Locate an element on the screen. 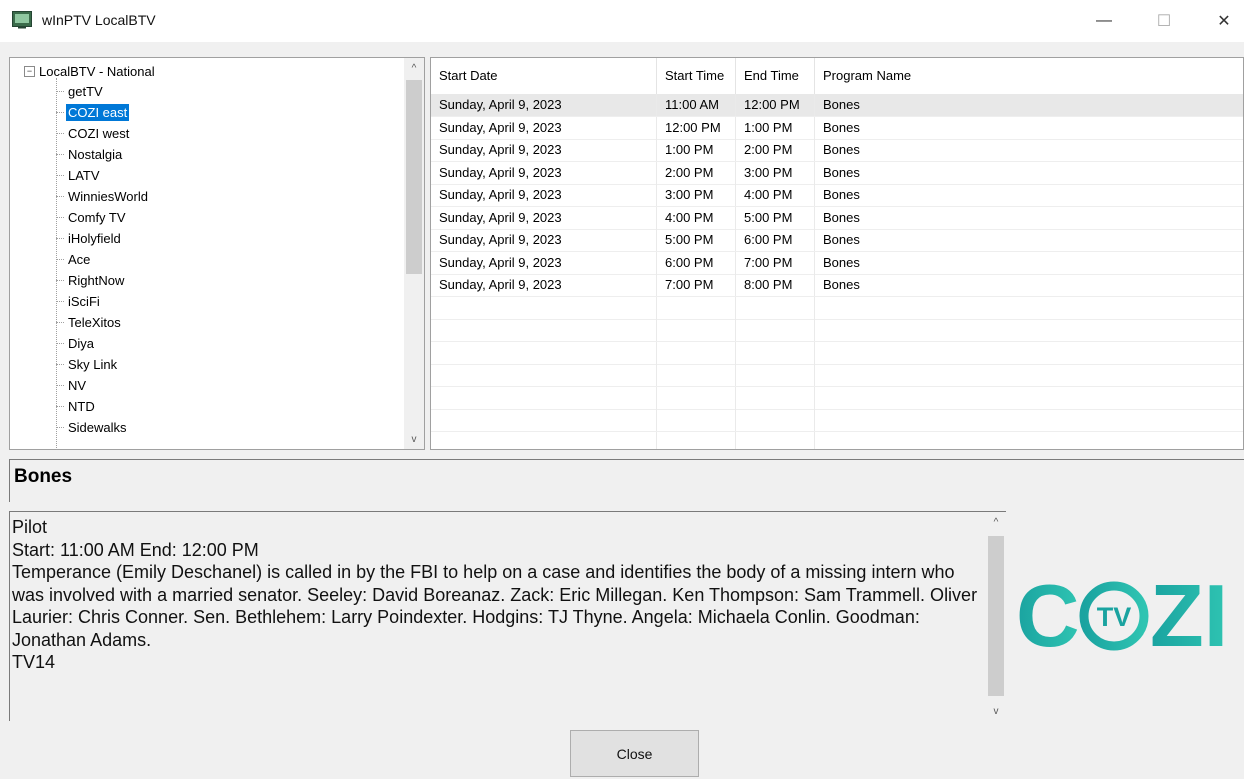 Image resolution: width=1244 pixels, height=779 pixels. tree-item-label: Sky Link is located at coordinates (93, 364).